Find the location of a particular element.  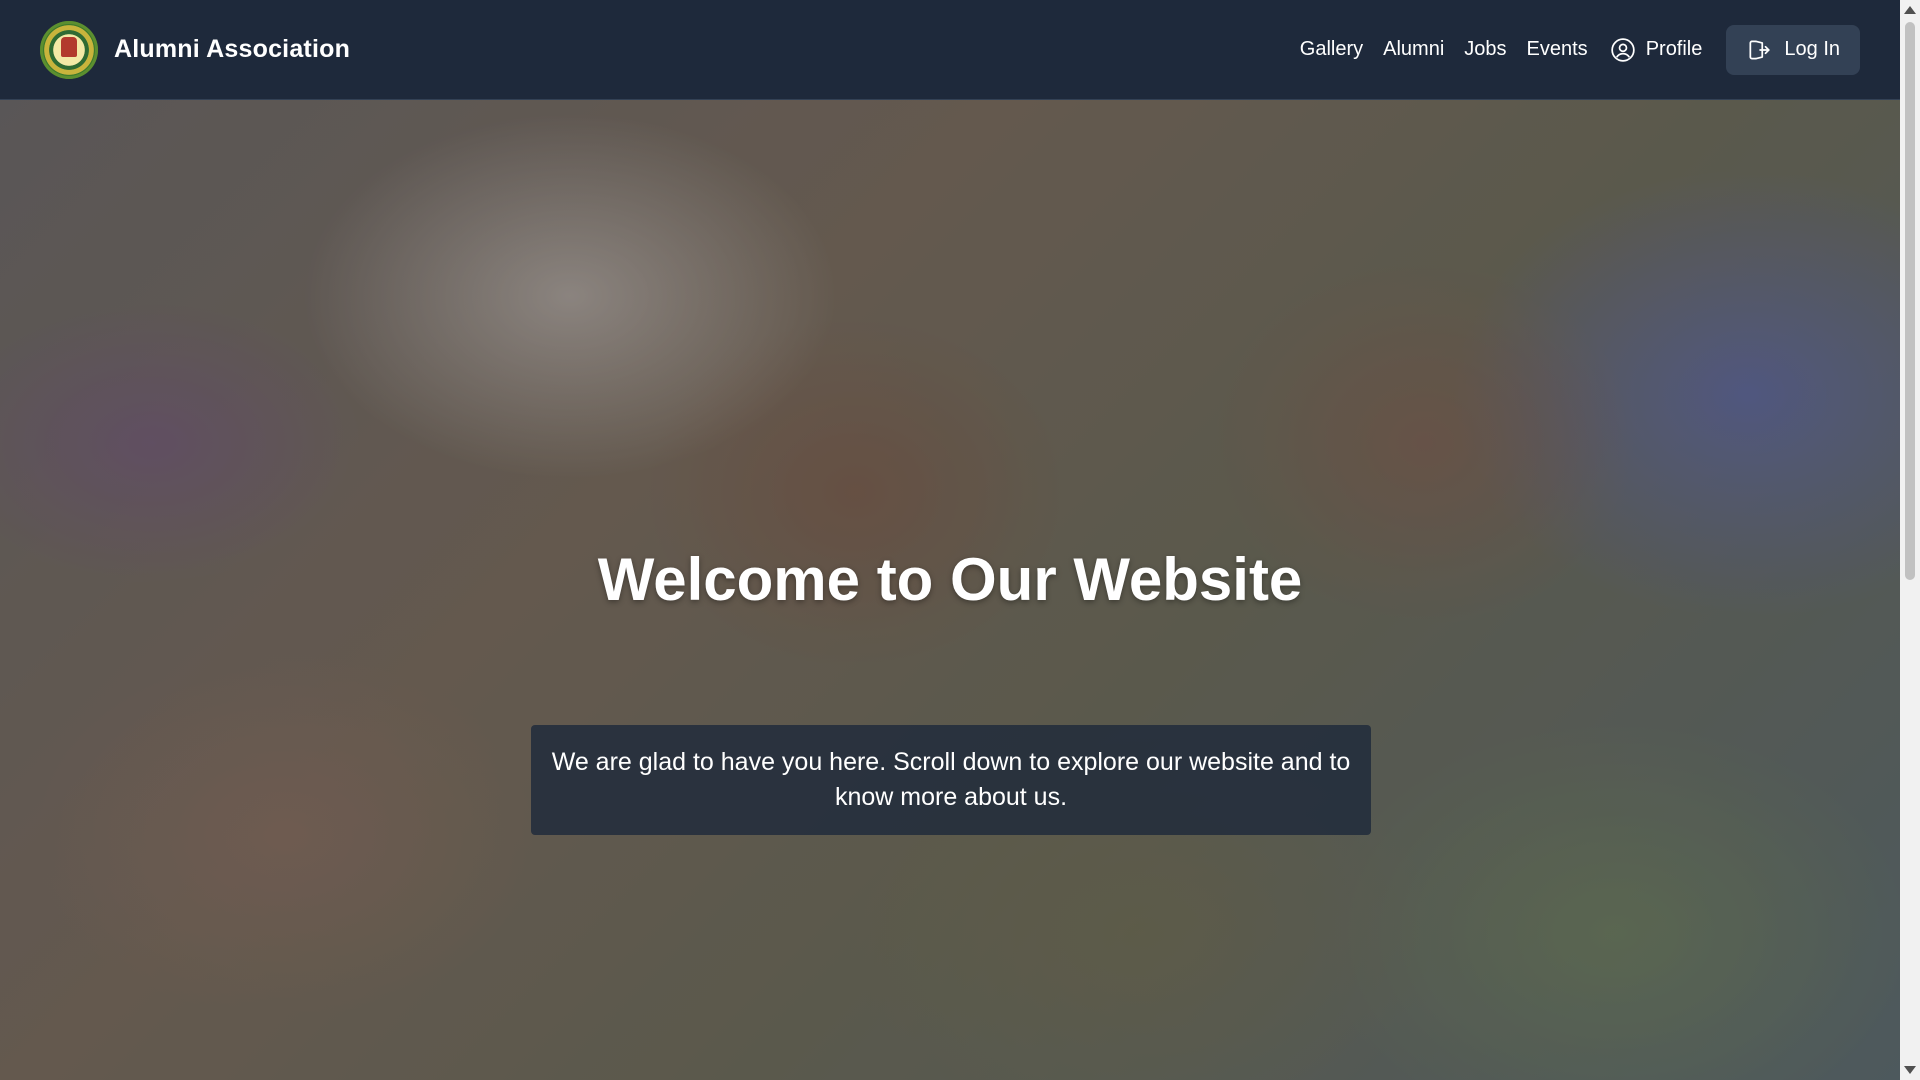

user-circle-icon is located at coordinates (1622, 49).